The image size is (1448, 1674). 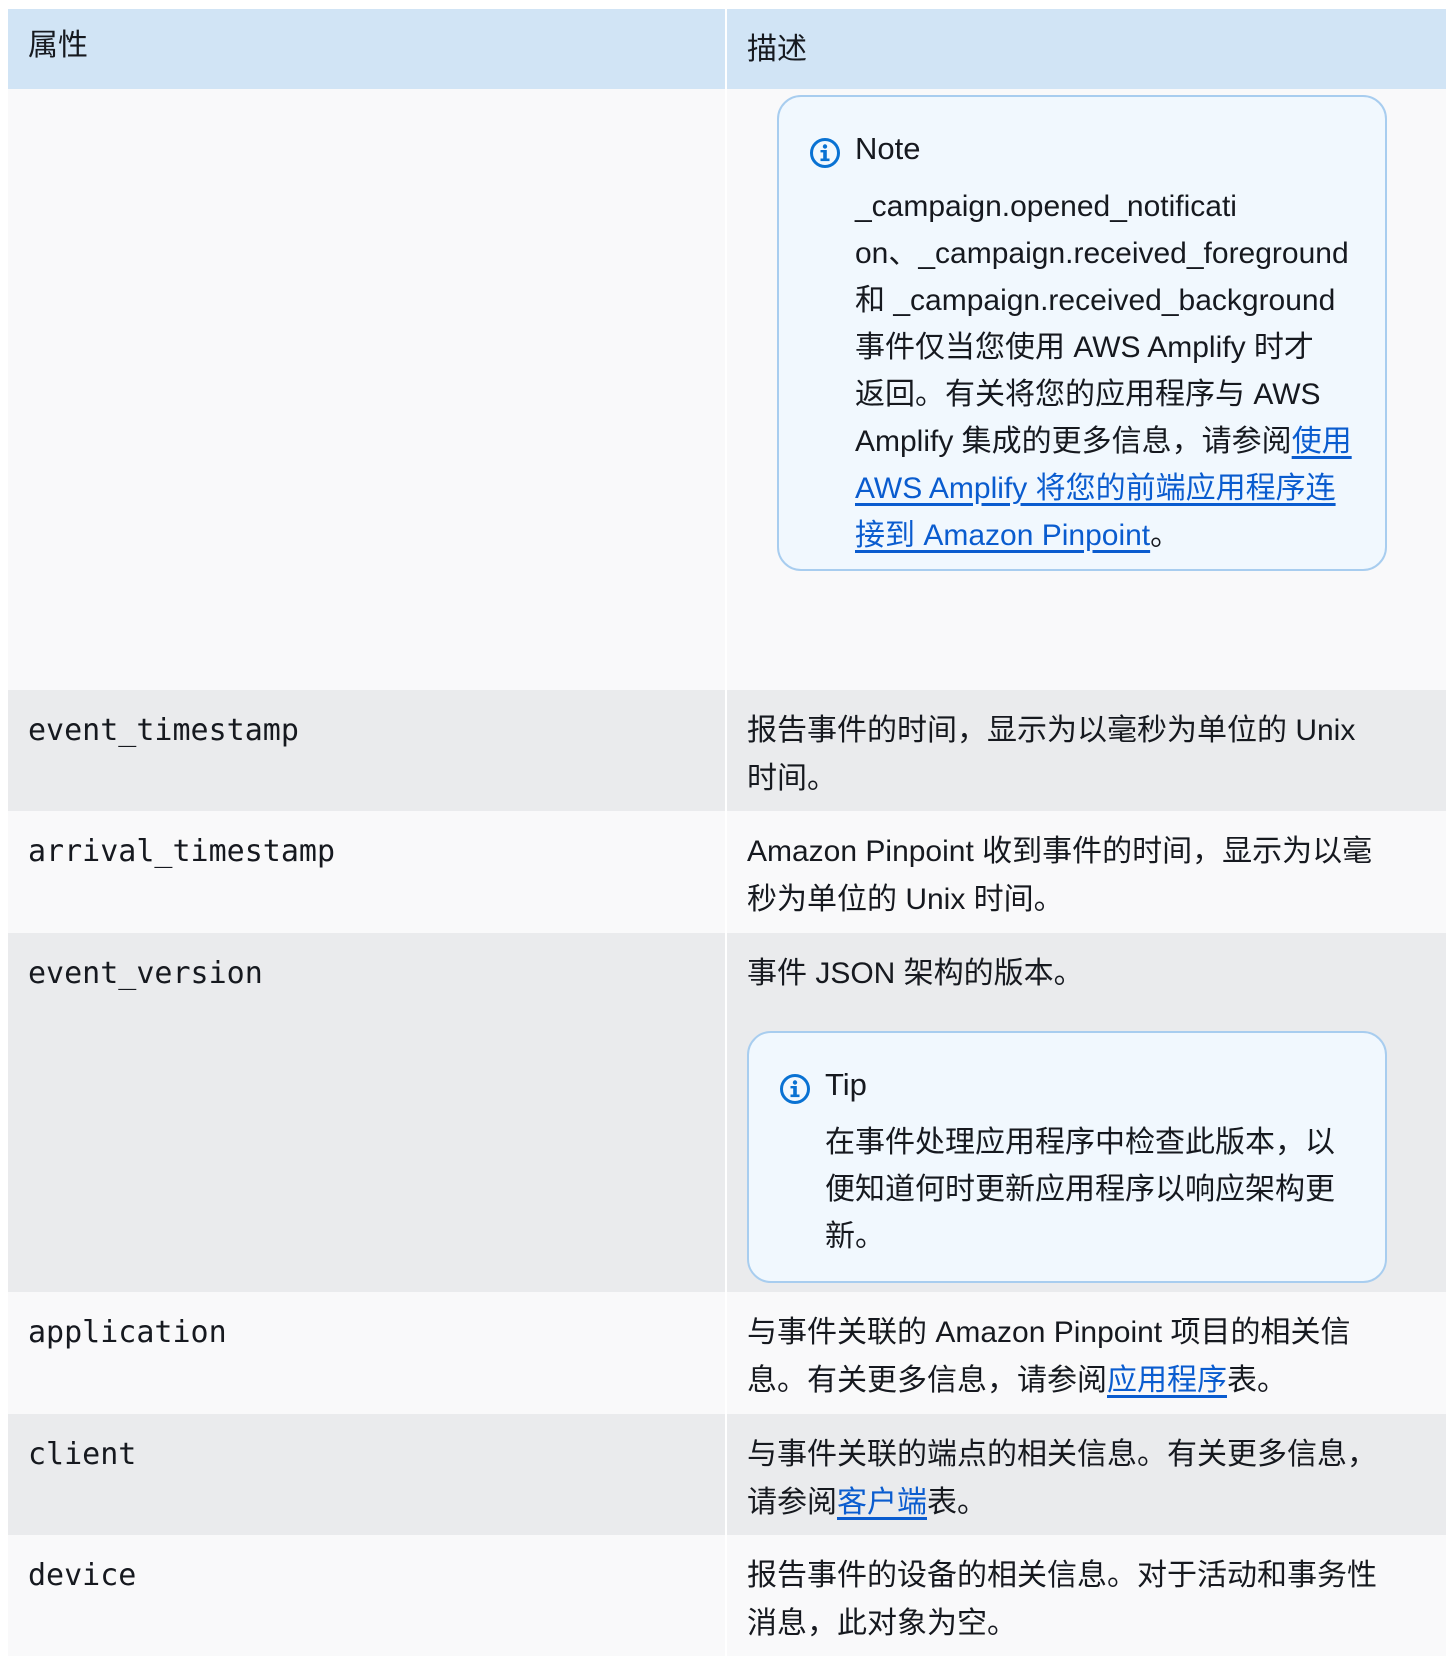 What do you see at coordinates (1167, 1380) in the screenshot?
I see `application-table-link: 应用程序` at bounding box center [1167, 1380].